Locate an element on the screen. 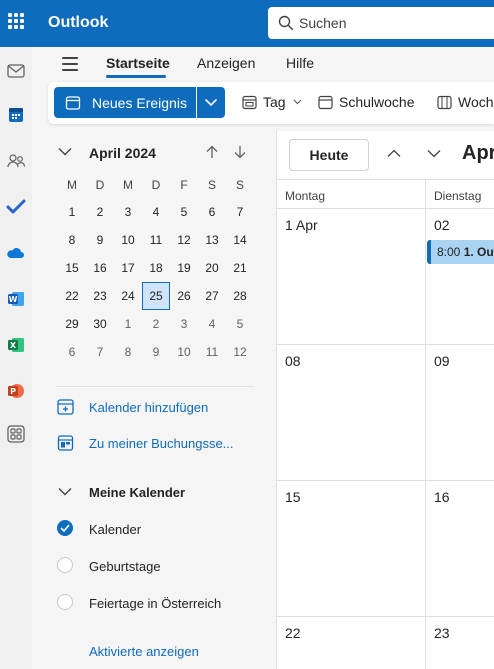 The image size is (494, 669). mini-calendar-day: 22 is located at coordinates (72, 296).